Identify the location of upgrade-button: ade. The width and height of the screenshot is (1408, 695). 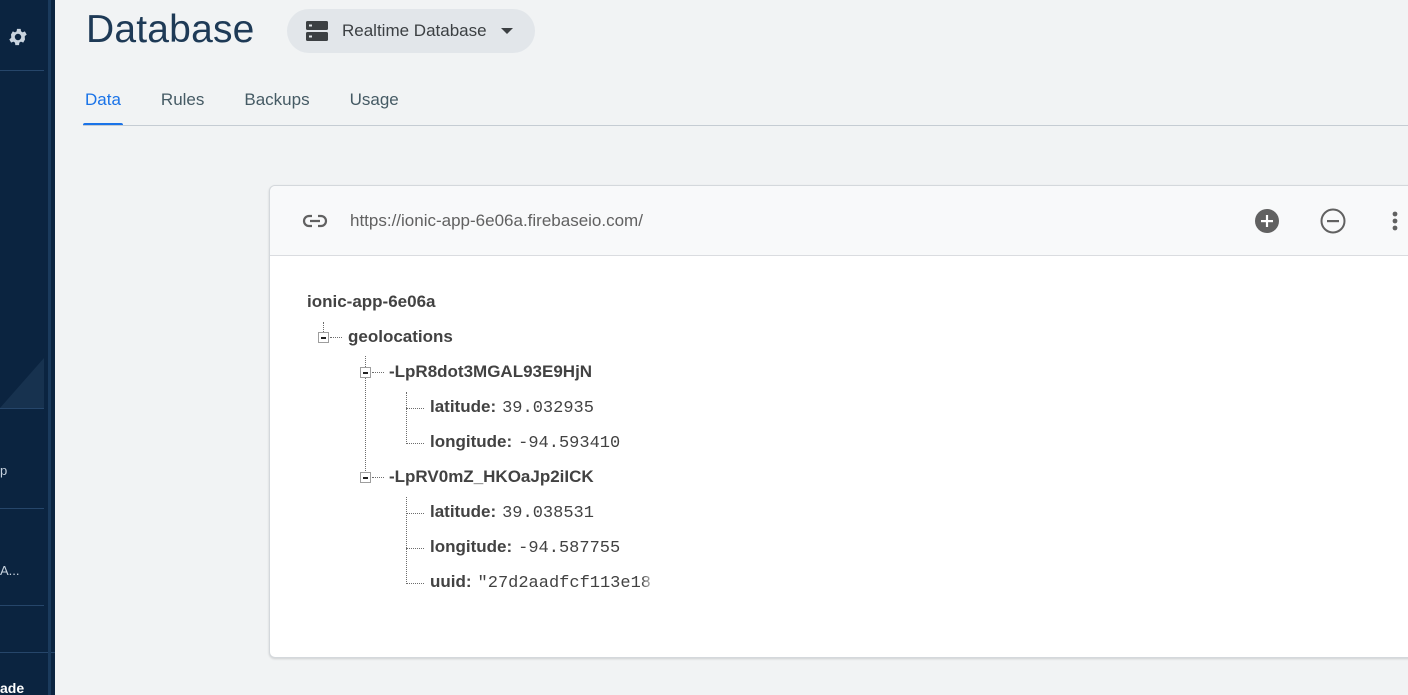
(12, 687).